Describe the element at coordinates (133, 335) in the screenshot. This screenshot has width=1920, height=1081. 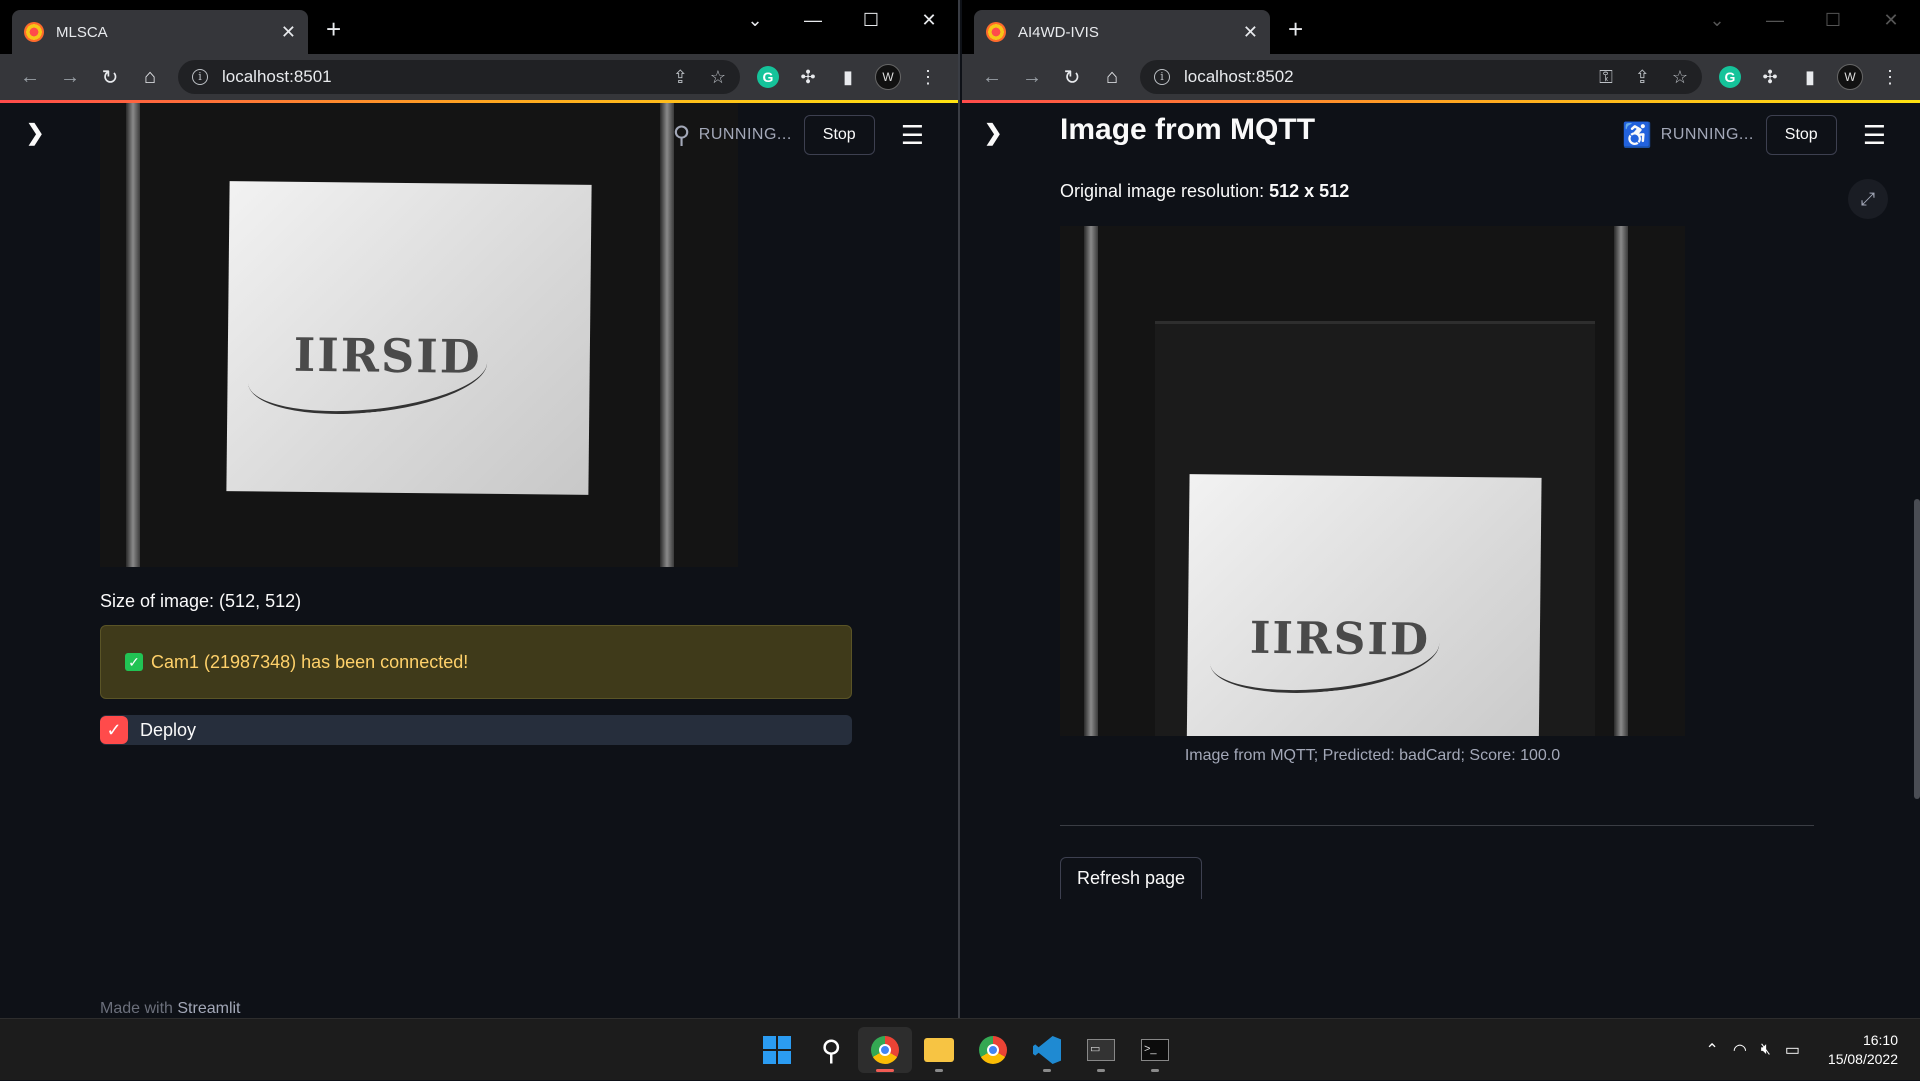
I see `image-rail-left` at that location.